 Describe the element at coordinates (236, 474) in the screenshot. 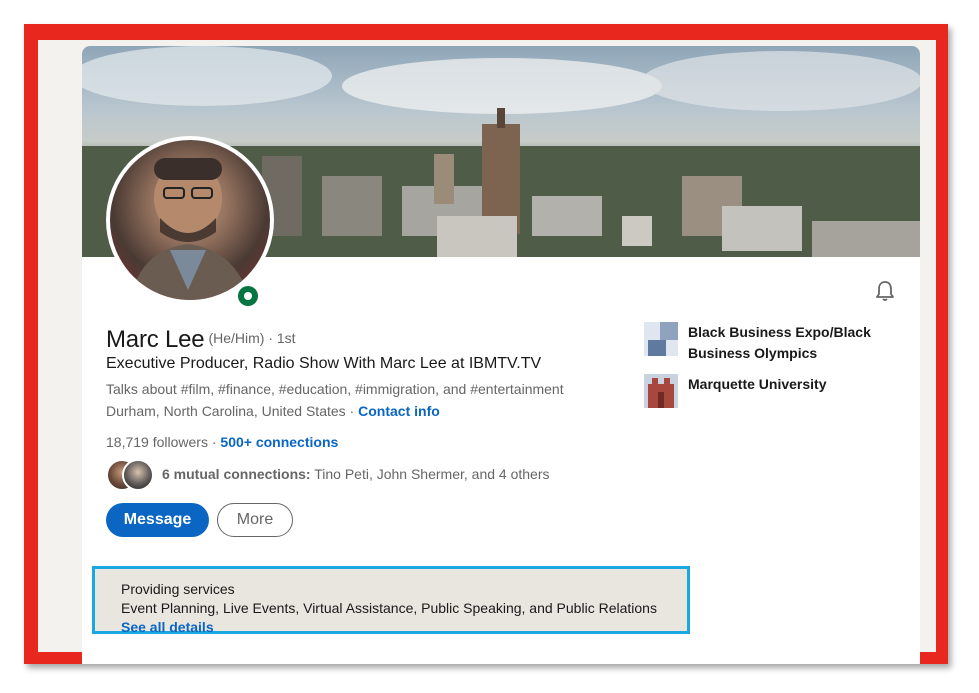

I see `mutual-count: 6 mutual connections:` at that location.